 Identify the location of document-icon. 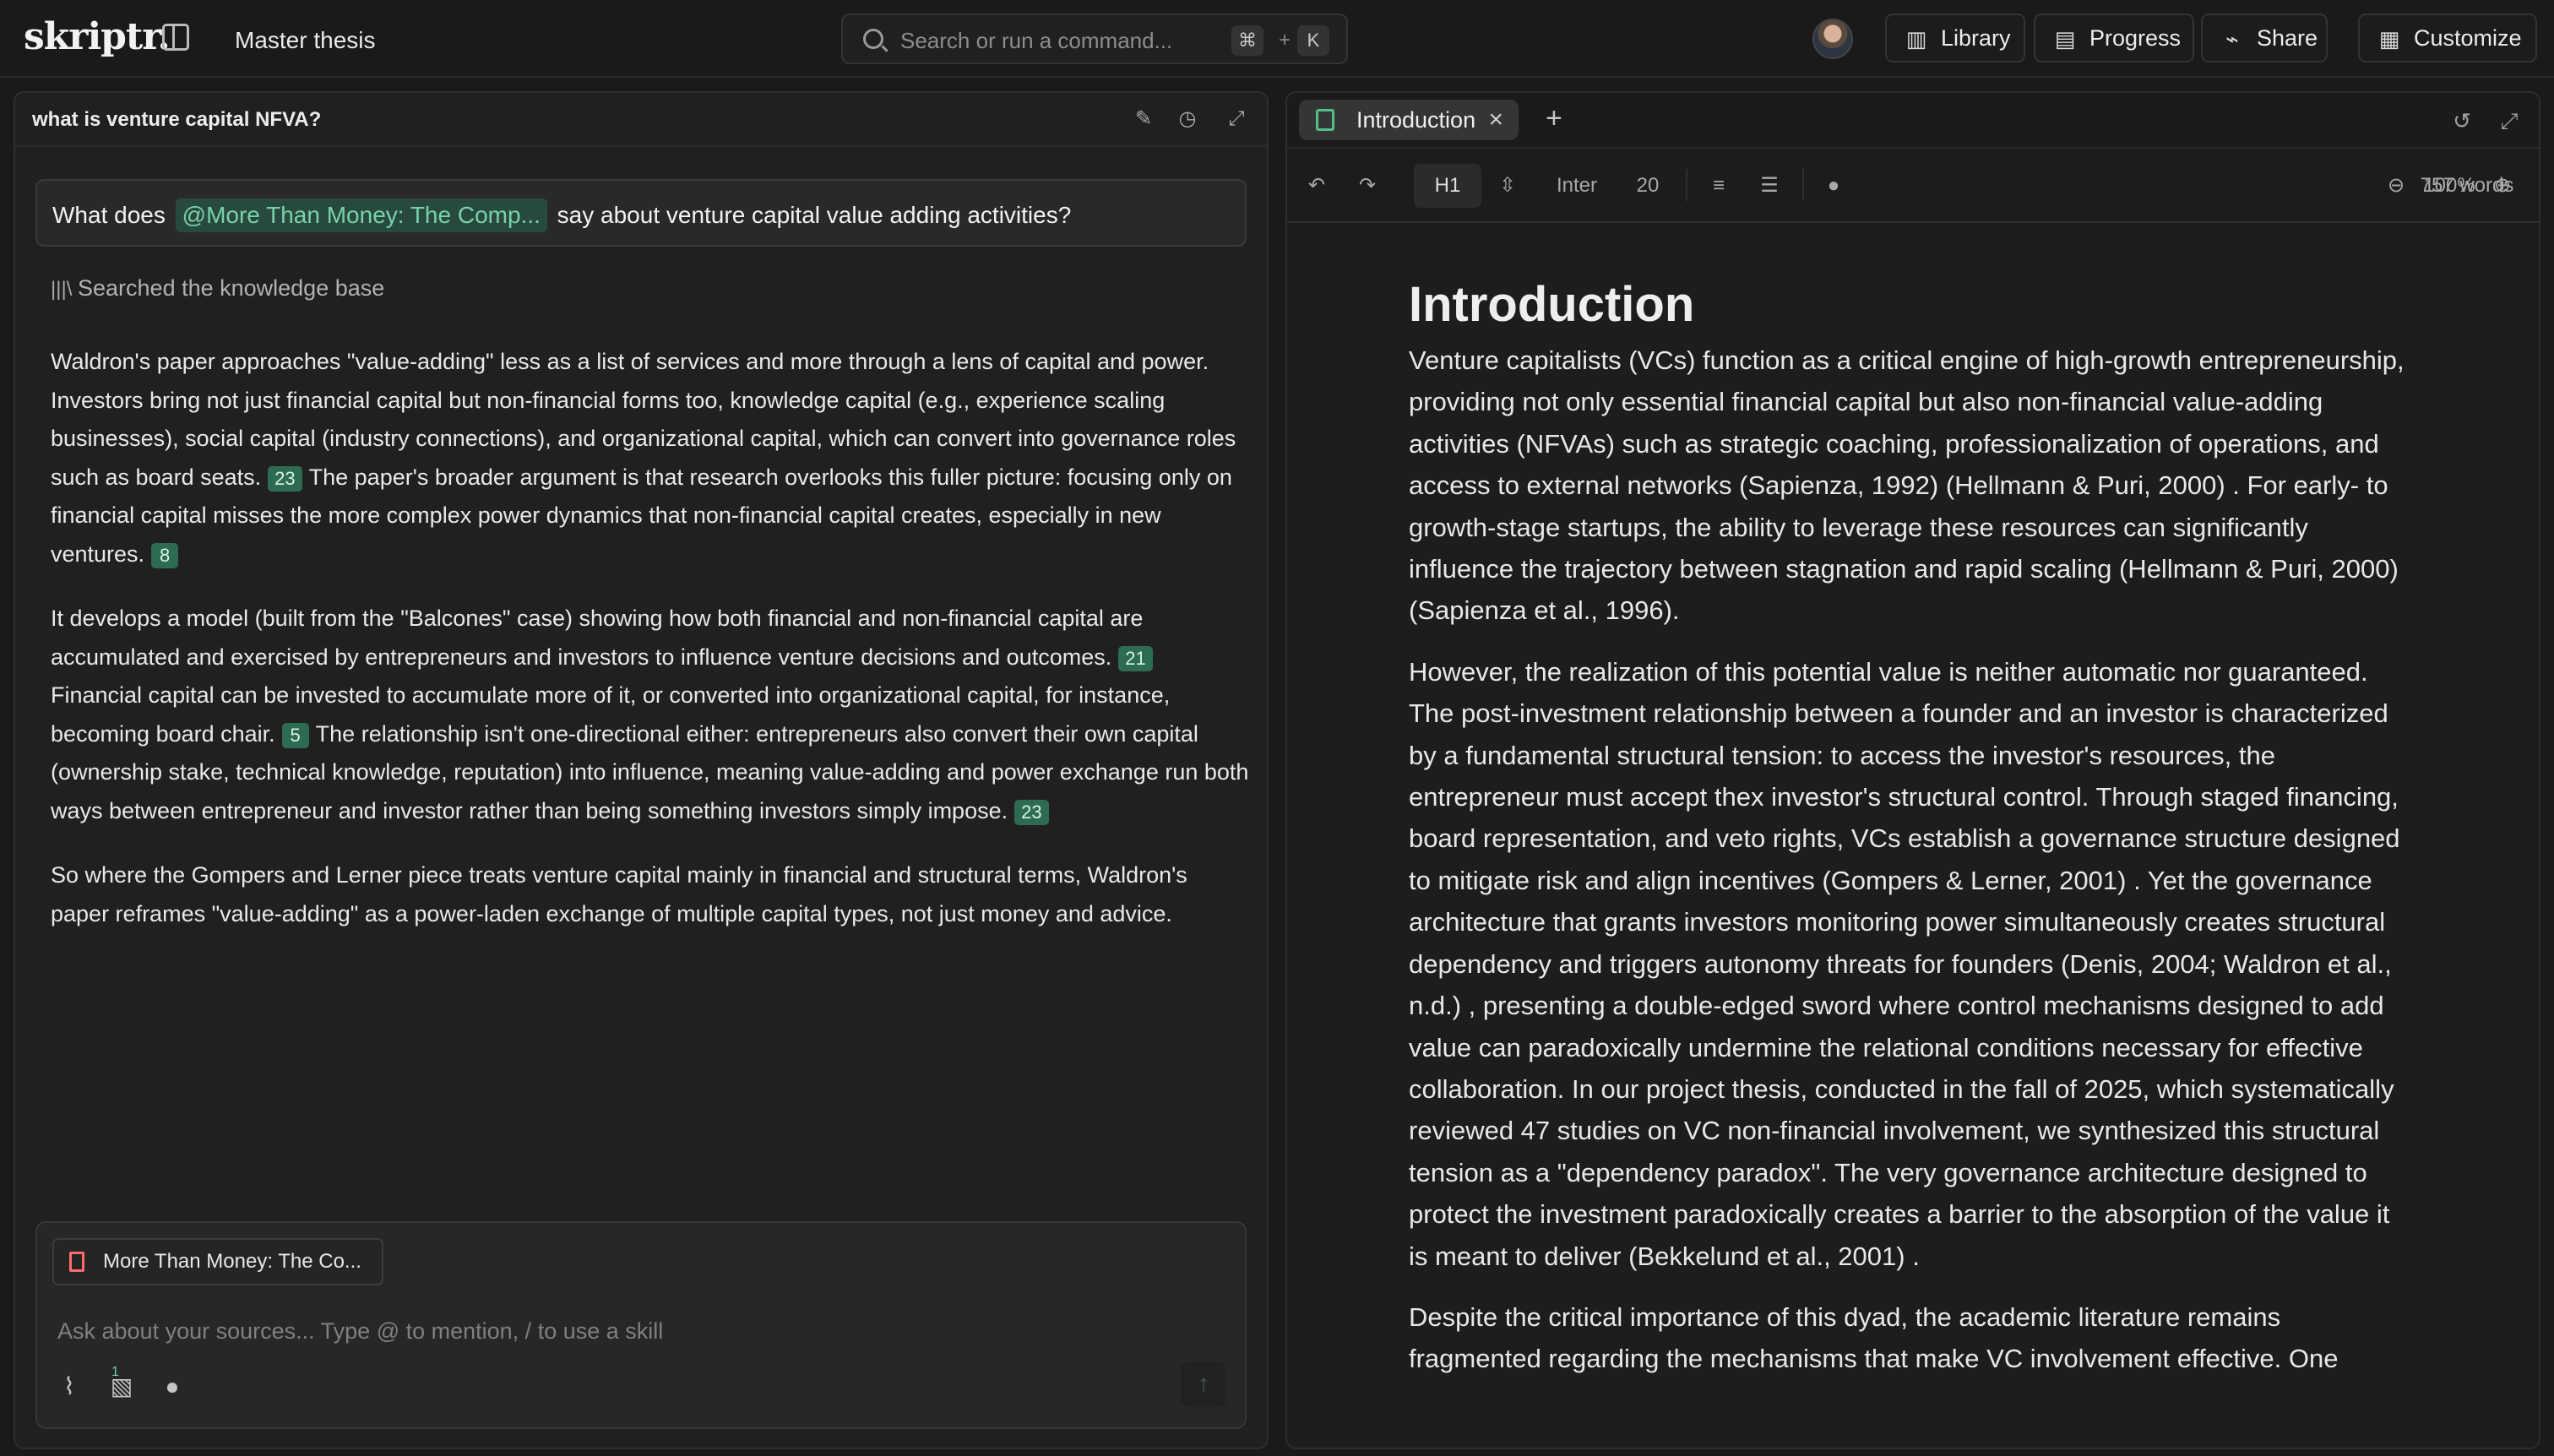
(1325, 120).